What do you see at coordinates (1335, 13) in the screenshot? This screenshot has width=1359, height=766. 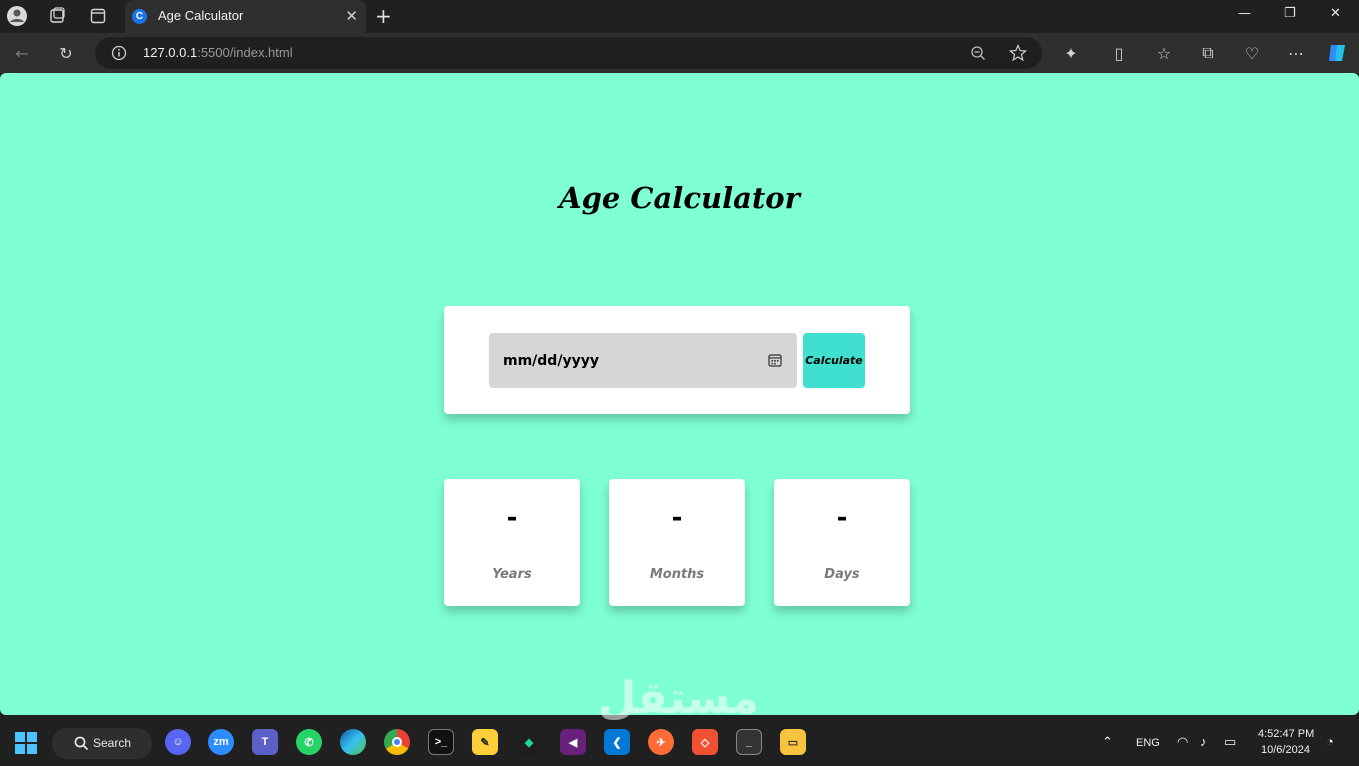 I see `close-window-icon: ✕` at bounding box center [1335, 13].